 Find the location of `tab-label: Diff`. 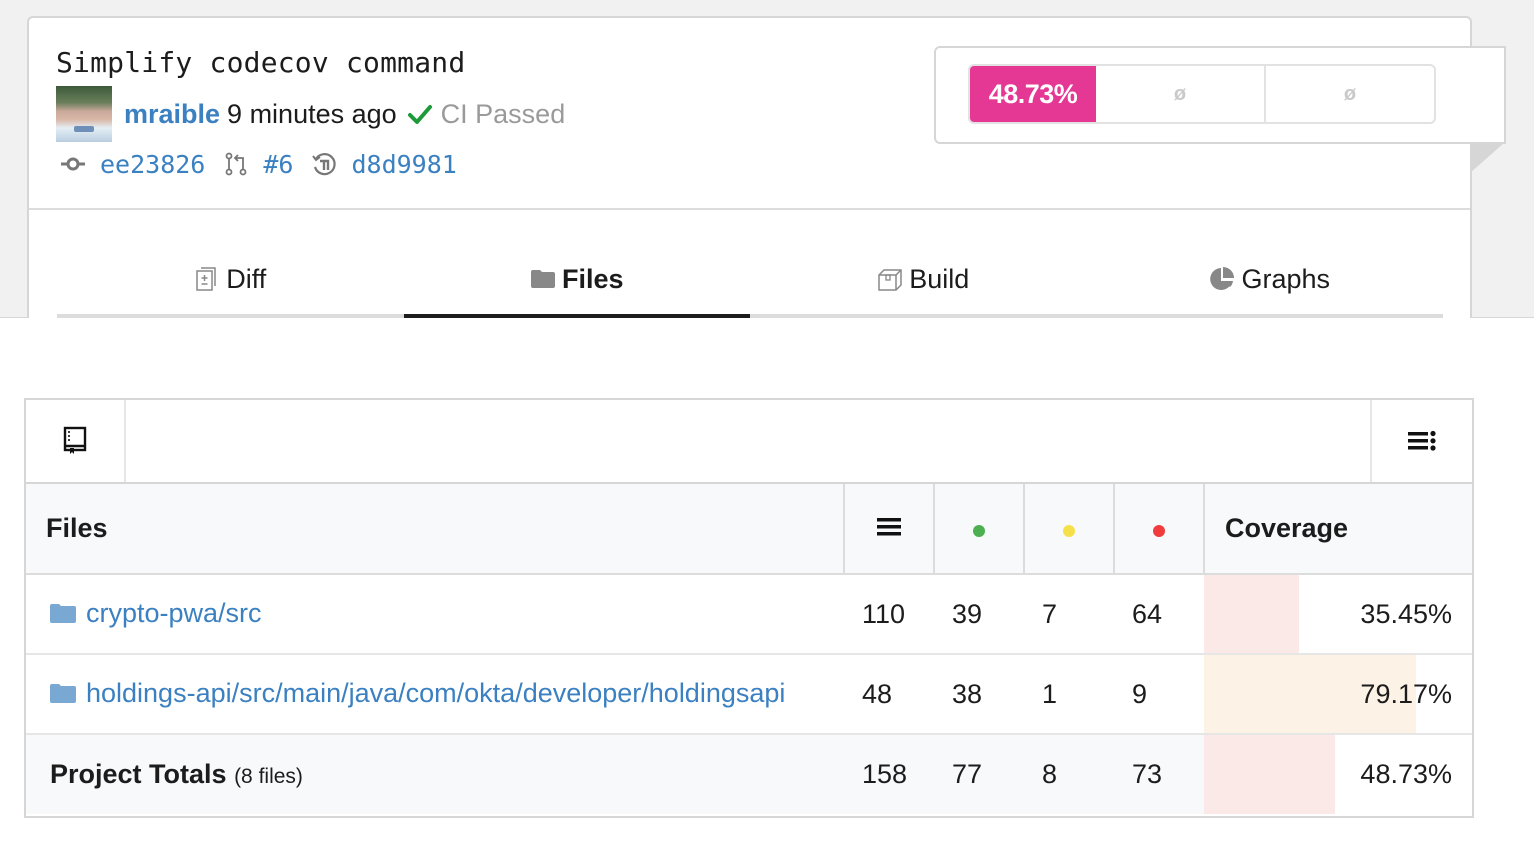

tab-label: Diff is located at coordinates (246, 278).